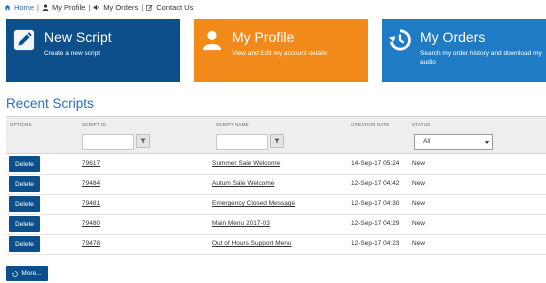 The height and width of the screenshot is (283, 546). What do you see at coordinates (72, 53) in the screenshot?
I see `new-script-subtitle: Create a new script` at bounding box center [72, 53].